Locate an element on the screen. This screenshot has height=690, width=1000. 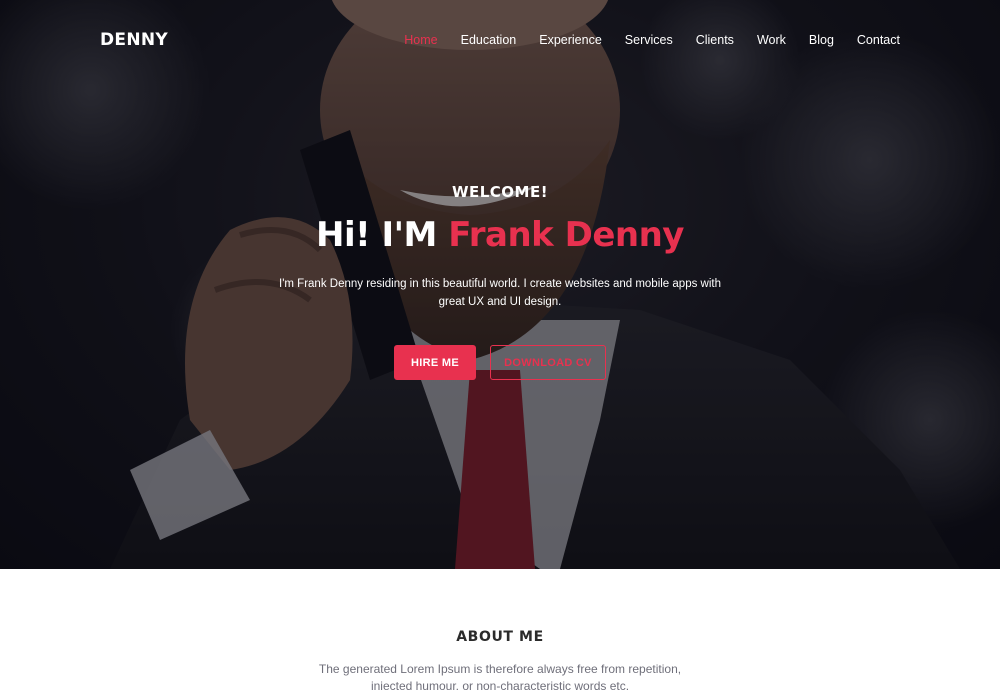
nav-item-work: Work is located at coordinates (771, 40).